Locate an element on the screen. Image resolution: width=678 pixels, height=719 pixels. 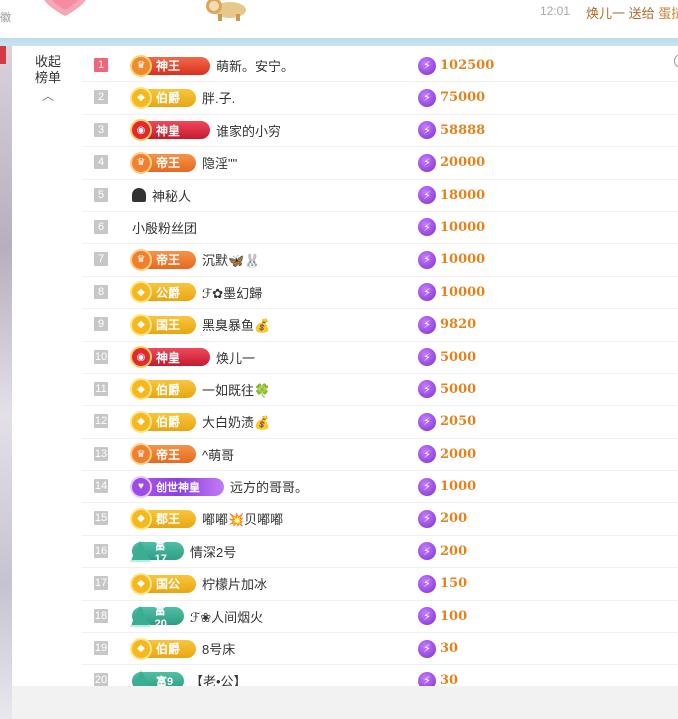
background-photo-strip is located at coordinates (6, 382).